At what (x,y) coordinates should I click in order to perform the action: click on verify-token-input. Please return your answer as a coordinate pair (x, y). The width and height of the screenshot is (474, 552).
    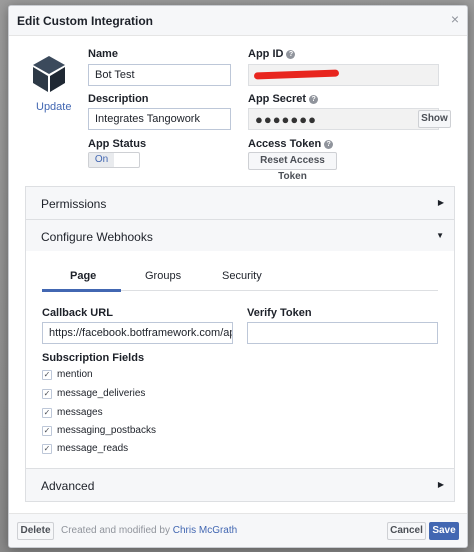
    Looking at the image, I should click on (342, 333).